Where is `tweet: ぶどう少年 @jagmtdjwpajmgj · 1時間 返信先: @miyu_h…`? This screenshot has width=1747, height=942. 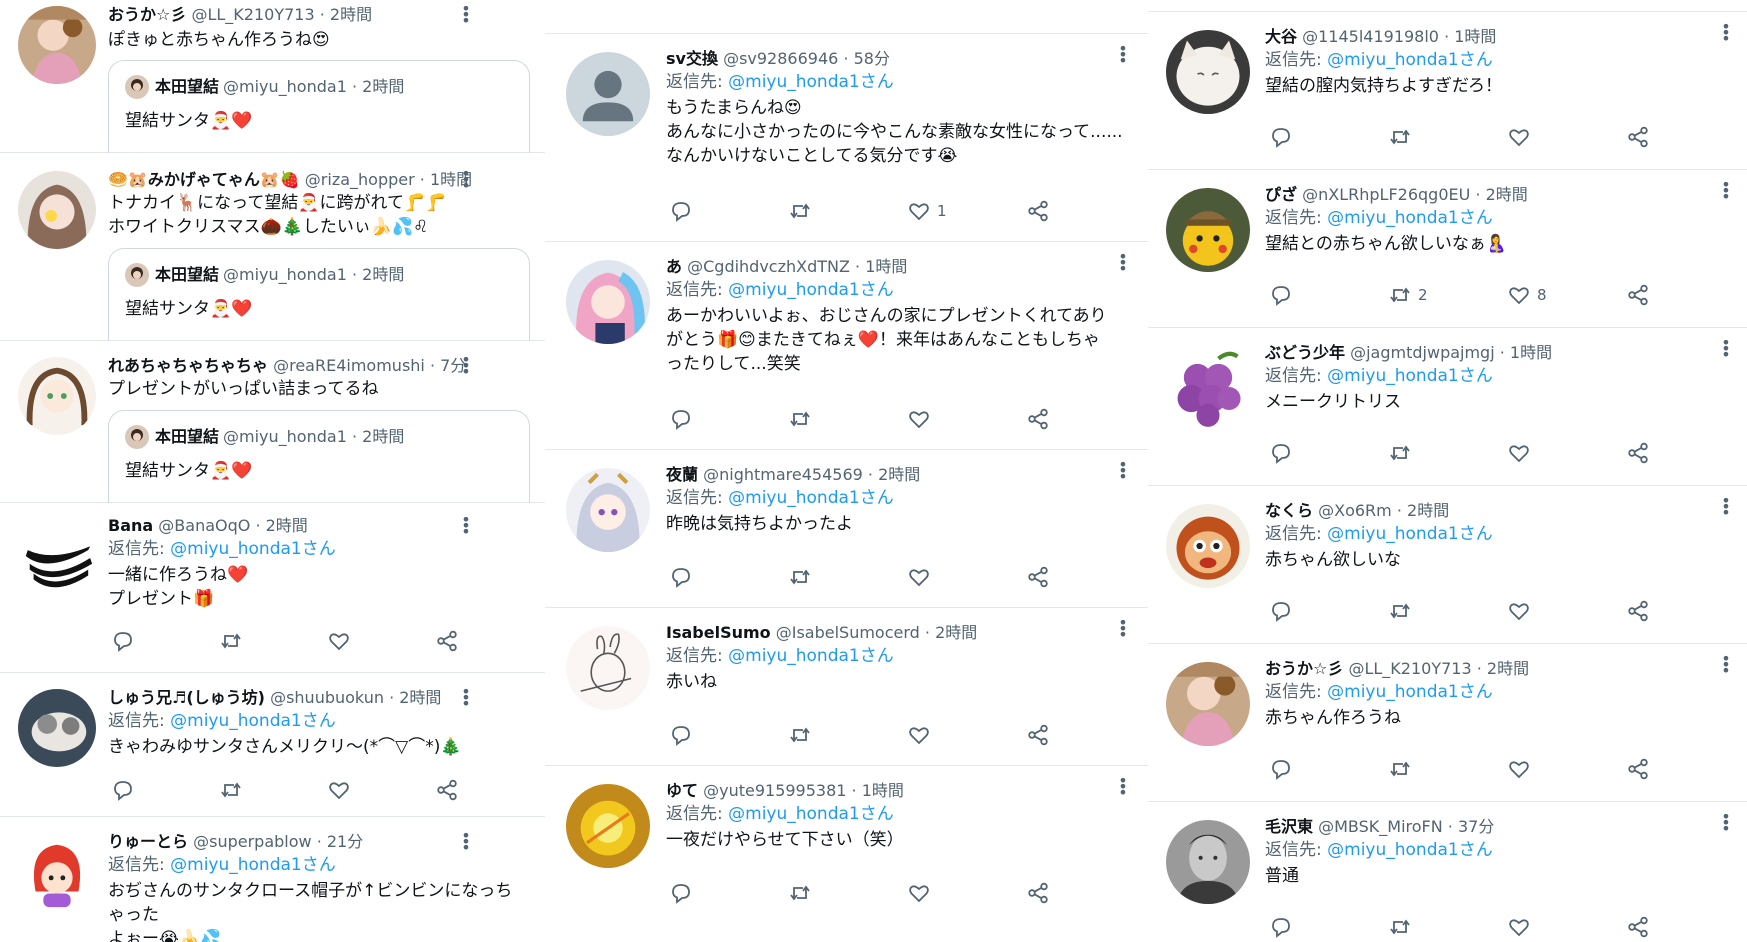
tweet: ぶどう少年 @jagmtdjwpajmgj · 1時間 返信先: @miyu_h… is located at coordinates (1447, 407).